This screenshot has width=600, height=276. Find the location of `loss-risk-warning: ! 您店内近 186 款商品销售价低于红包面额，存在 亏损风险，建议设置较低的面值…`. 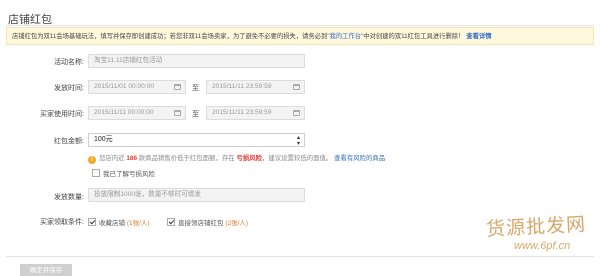

loss-risk-warning: ! 您店内近 186 款商品销售价低于红包面额，存在 亏损风险，建议设置较低的面值… is located at coordinates (236, 158).